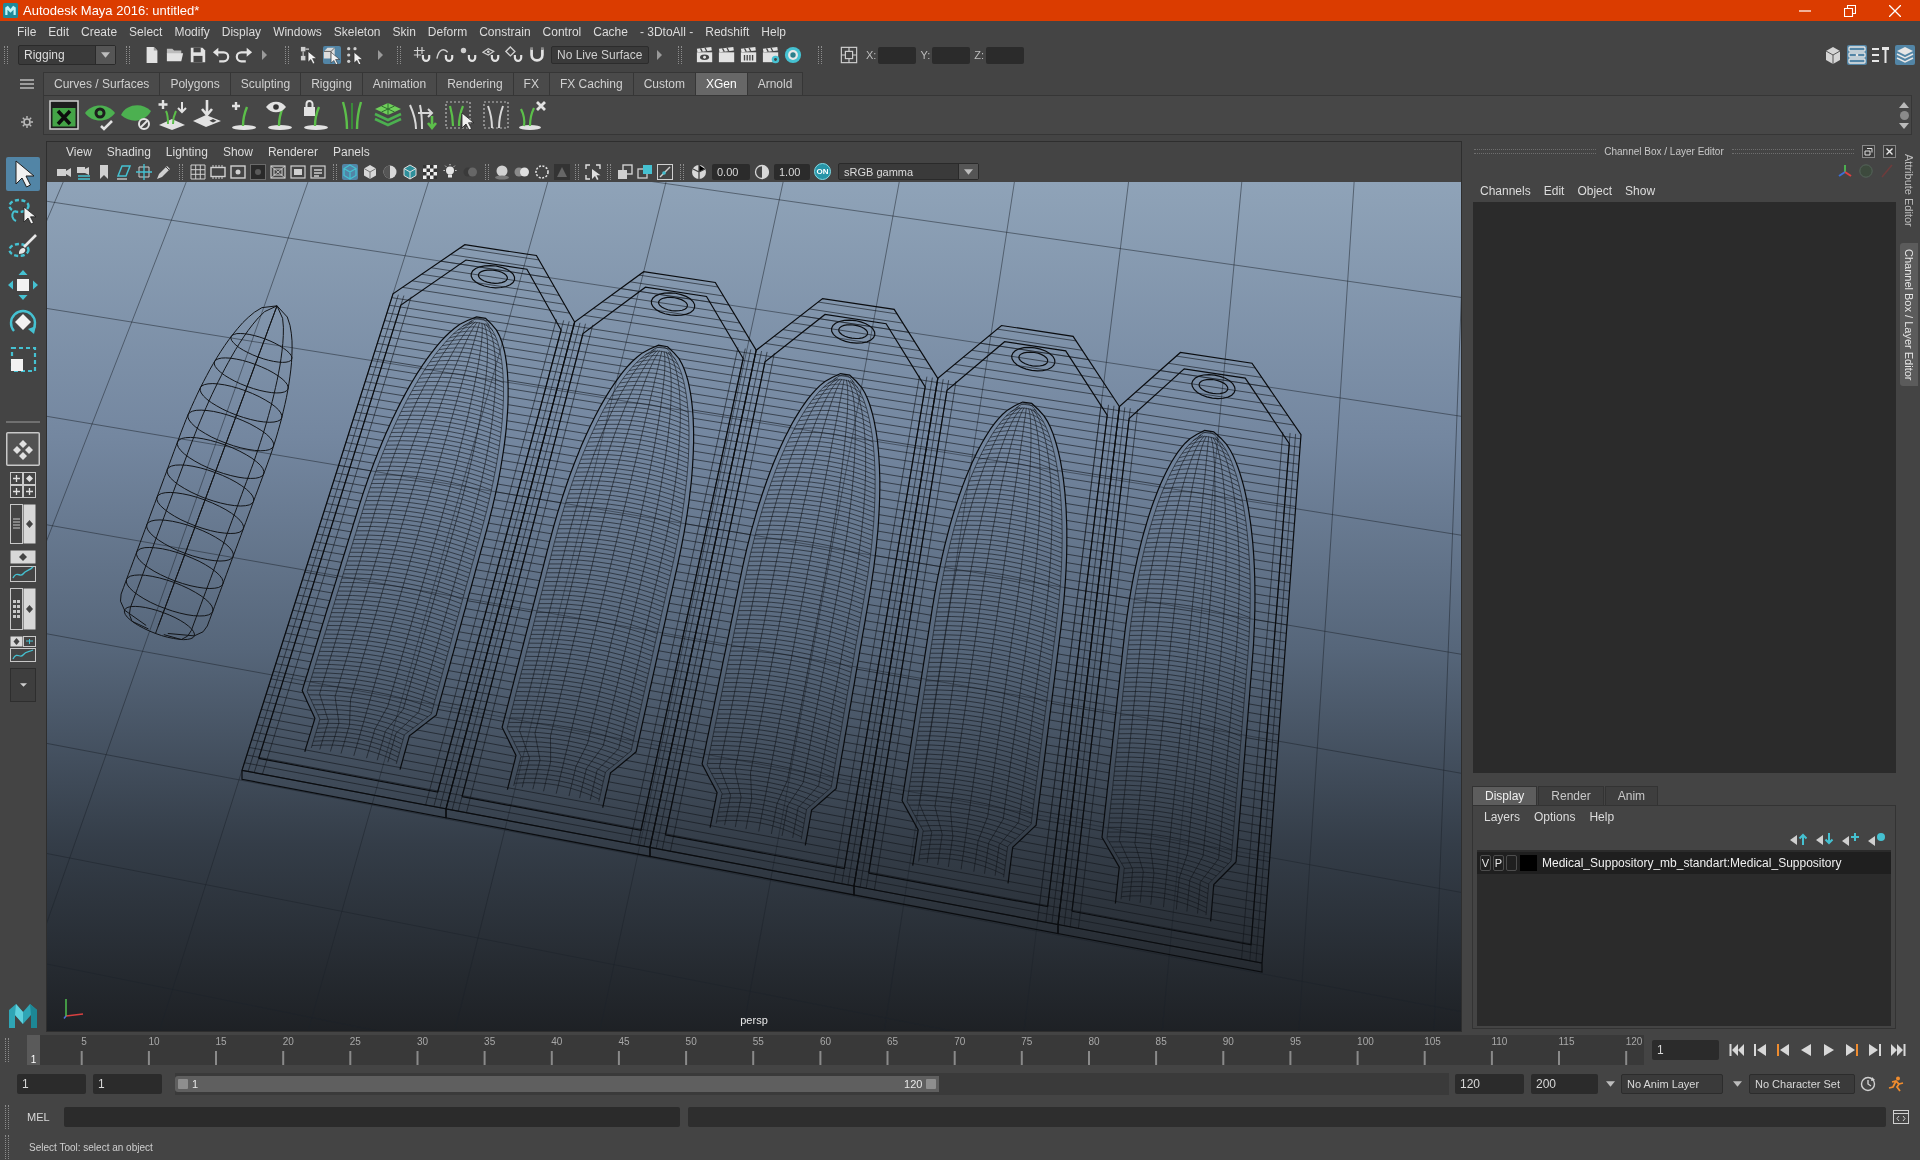 The width and height of the screenshot is (1920, 1160). Describe the element at coordinates (146, 31) in the screenshot. I see `menu-item: Select` at that location.